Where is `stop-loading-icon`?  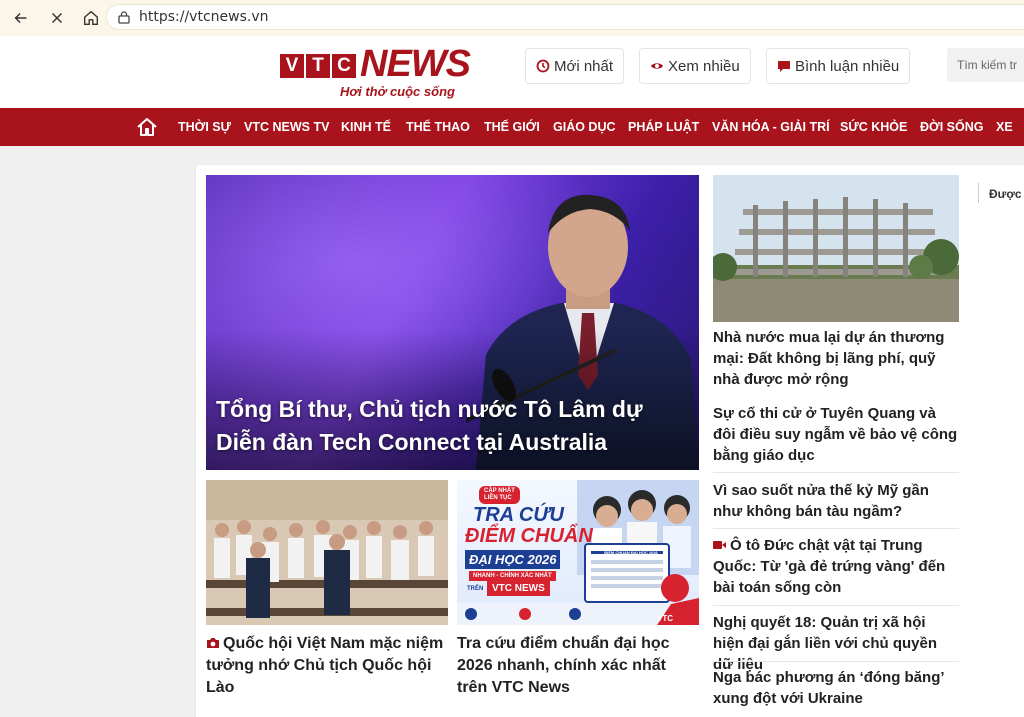
stop-loading-icon is located at coordinates (57, 18).